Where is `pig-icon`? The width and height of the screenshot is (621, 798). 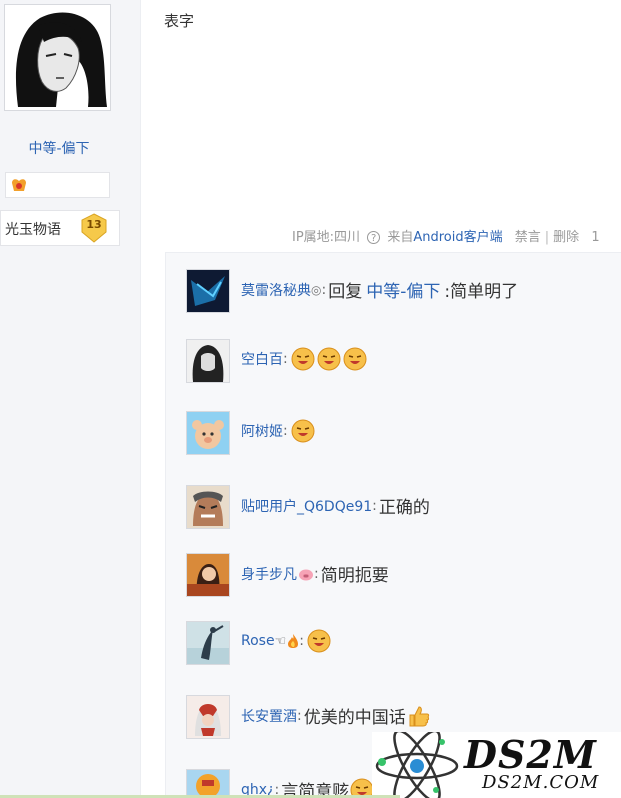 pig-icon is located at coordinates (306, 574).